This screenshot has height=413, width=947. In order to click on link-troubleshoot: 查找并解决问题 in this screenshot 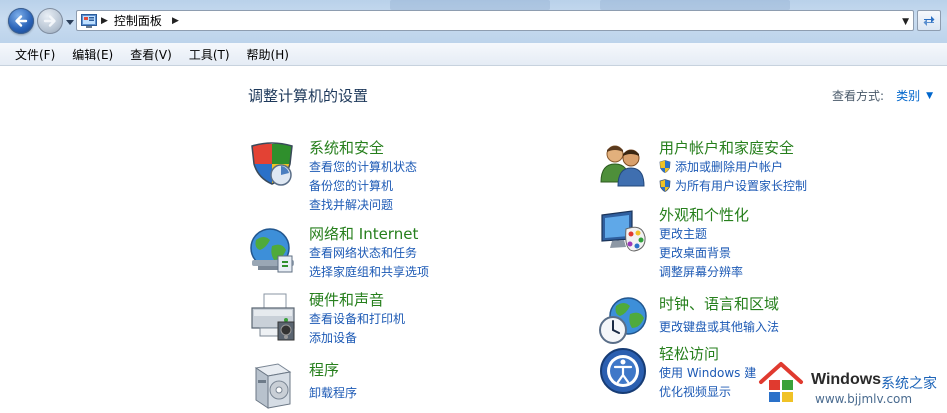, I will do `click(351, 204)`.